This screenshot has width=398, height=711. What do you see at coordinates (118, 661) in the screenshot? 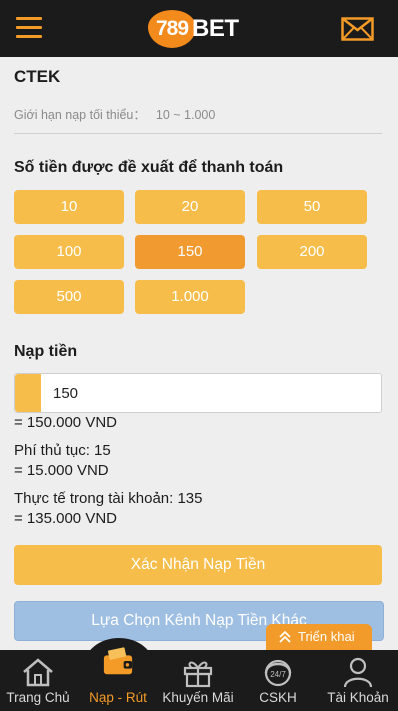
I see `wallet-icon` at bounding box center [118, 661].